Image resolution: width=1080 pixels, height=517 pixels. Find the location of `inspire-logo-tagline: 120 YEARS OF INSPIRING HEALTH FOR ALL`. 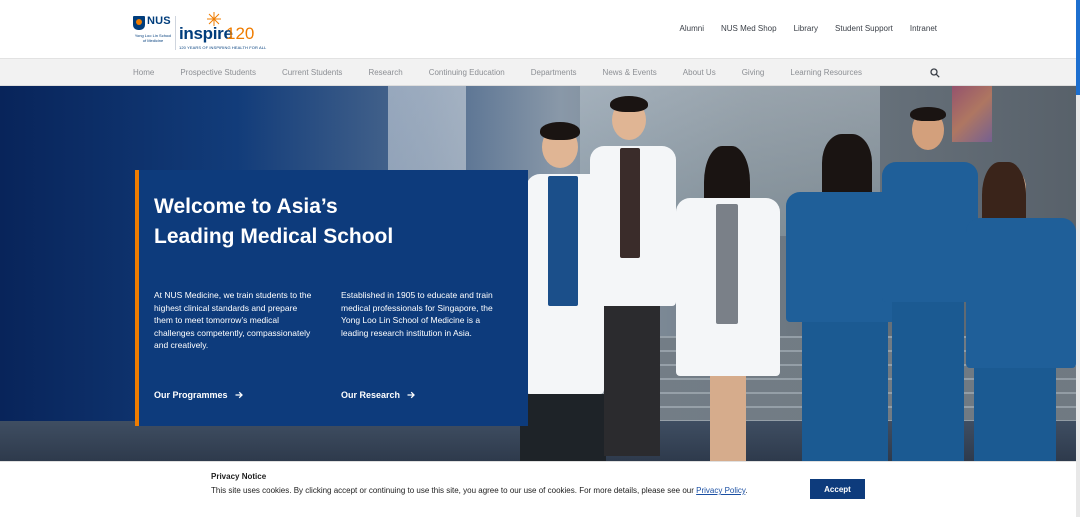

inspire-logo-tagline: 120 YEARS OF INSPIRING HEALTH FOR ALL is located at coordinates (223, 47).